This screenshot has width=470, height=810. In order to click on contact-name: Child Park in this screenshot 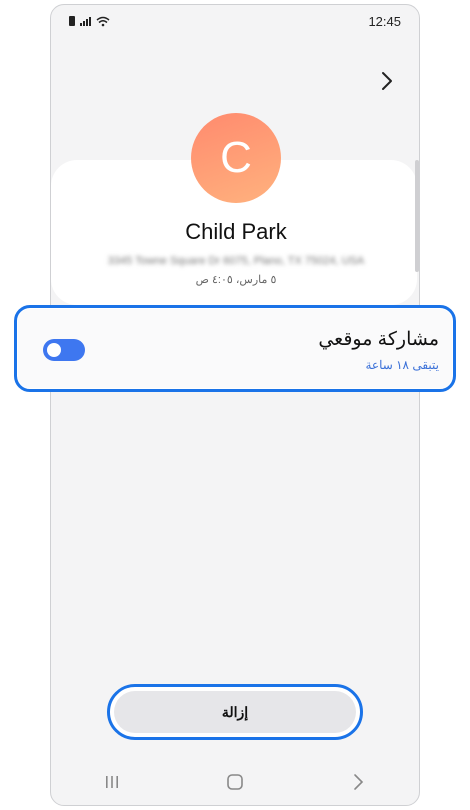, I will do `click(236, 231)`.